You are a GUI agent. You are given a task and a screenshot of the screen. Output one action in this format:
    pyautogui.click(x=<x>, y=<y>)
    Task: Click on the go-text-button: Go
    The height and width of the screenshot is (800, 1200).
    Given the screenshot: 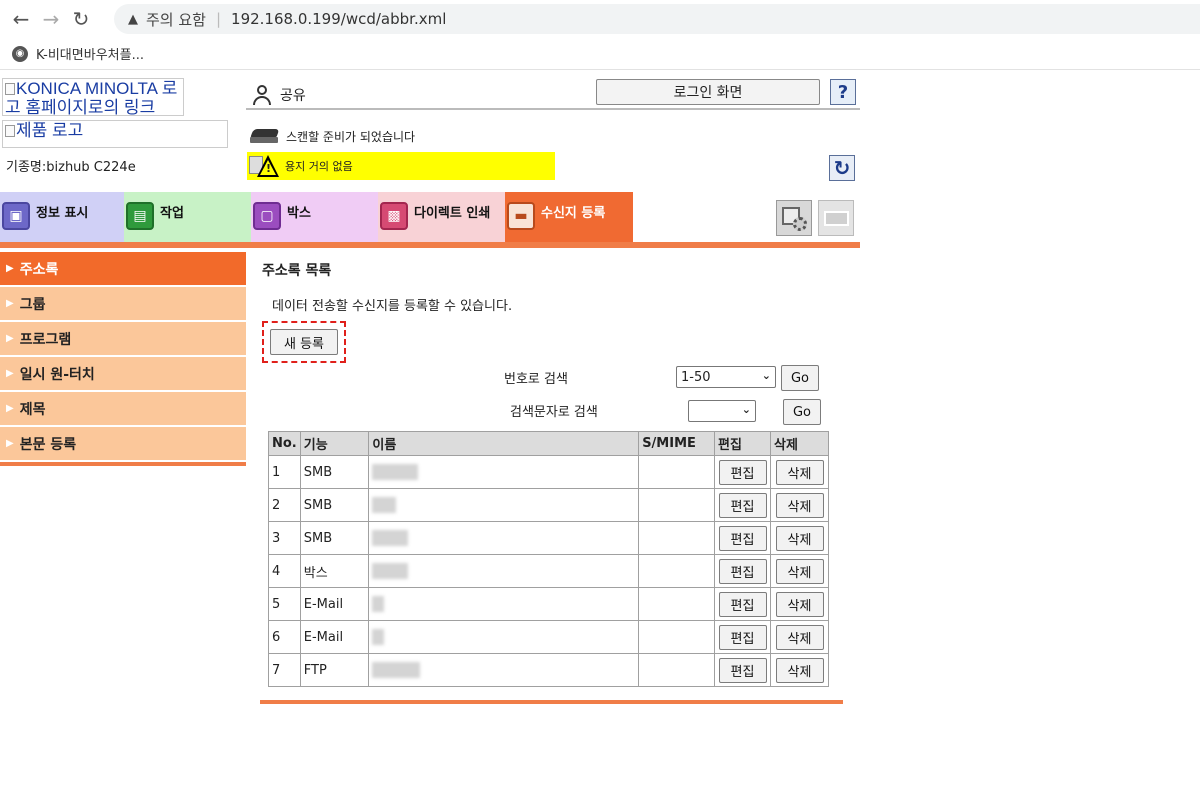 What is the action you would take?
    pyautogui.click(x=802, y=412)
    